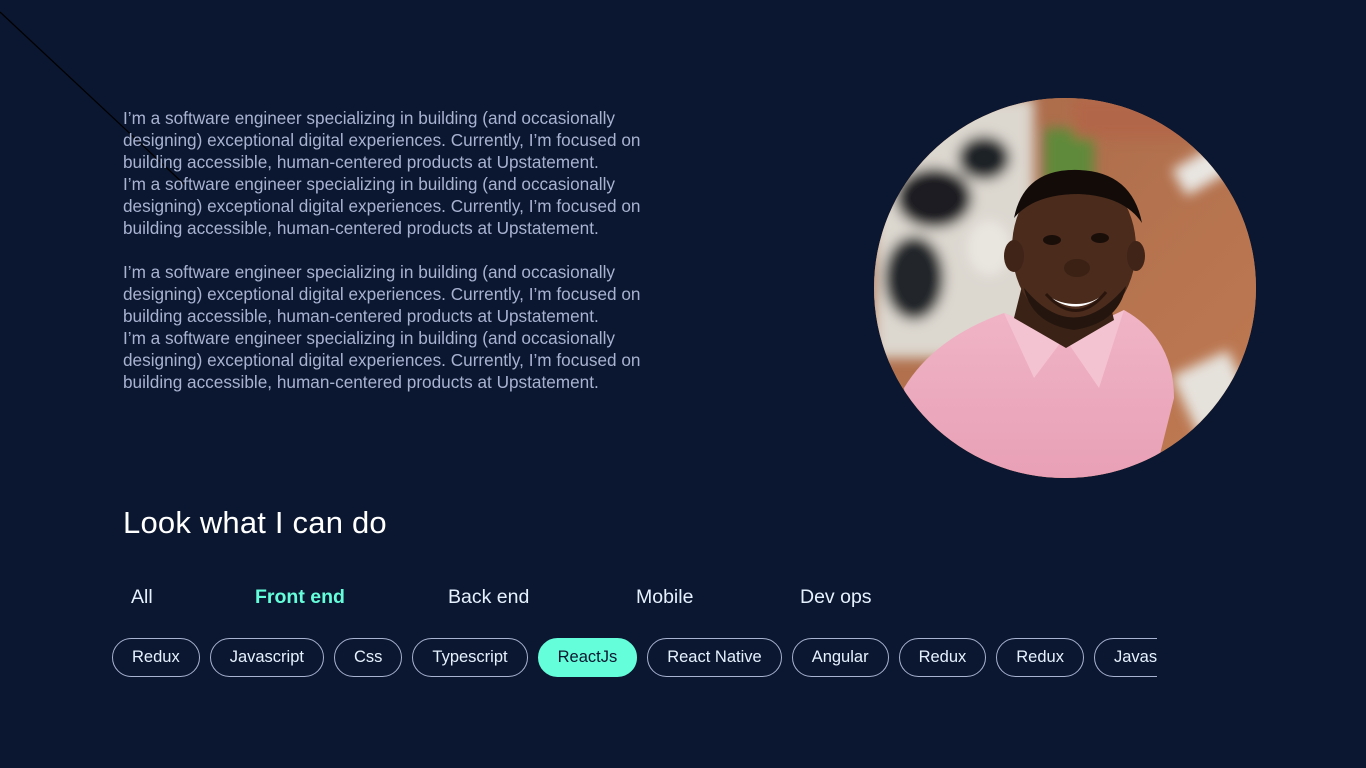 This screenshot has height=768, width=1366. Describe the element at coordinates (142, 597) in the screenshot. I see `tab-all: All` at that location.